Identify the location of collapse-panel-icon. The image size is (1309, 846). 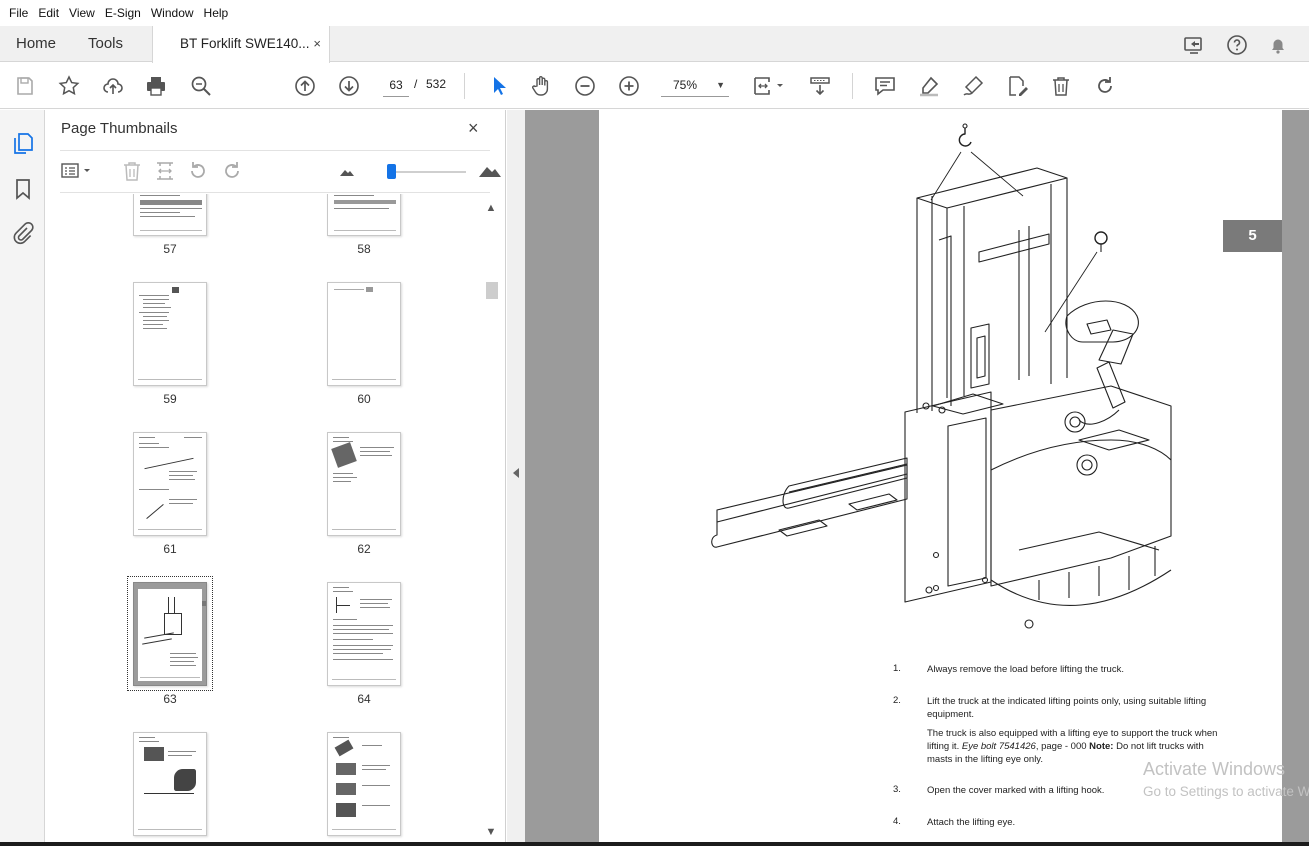
(516, 473).